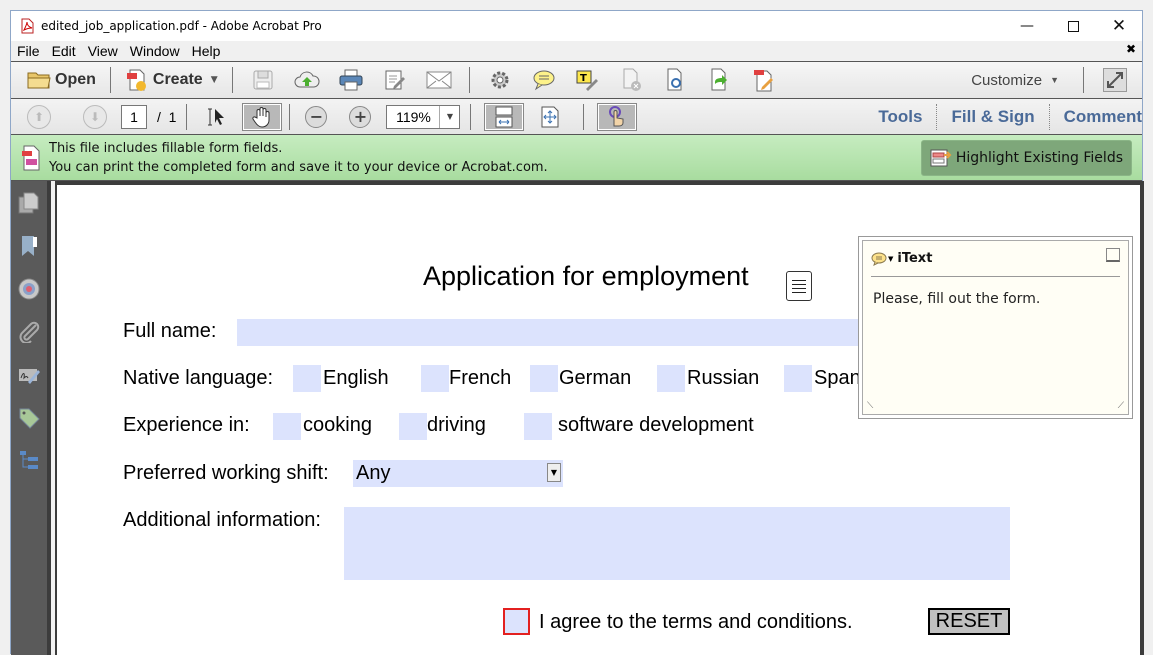 This screenshot has width=1153, height=655. What do you see at coordinates (28, 51) in the screenshot?
I see `menu-file: File` at bounding box center [28, 51].